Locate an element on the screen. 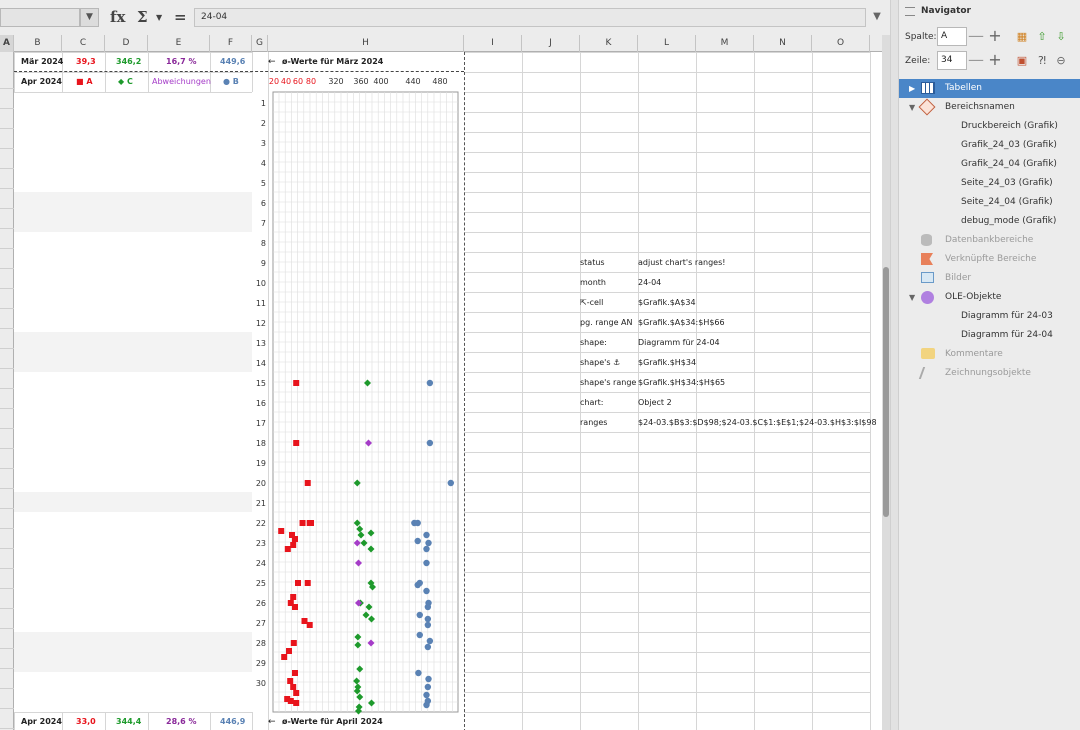 This screenshot has width=1080, height=730. navigator-item: Diagramm für 24-04 is located at coordinates (989, 335).